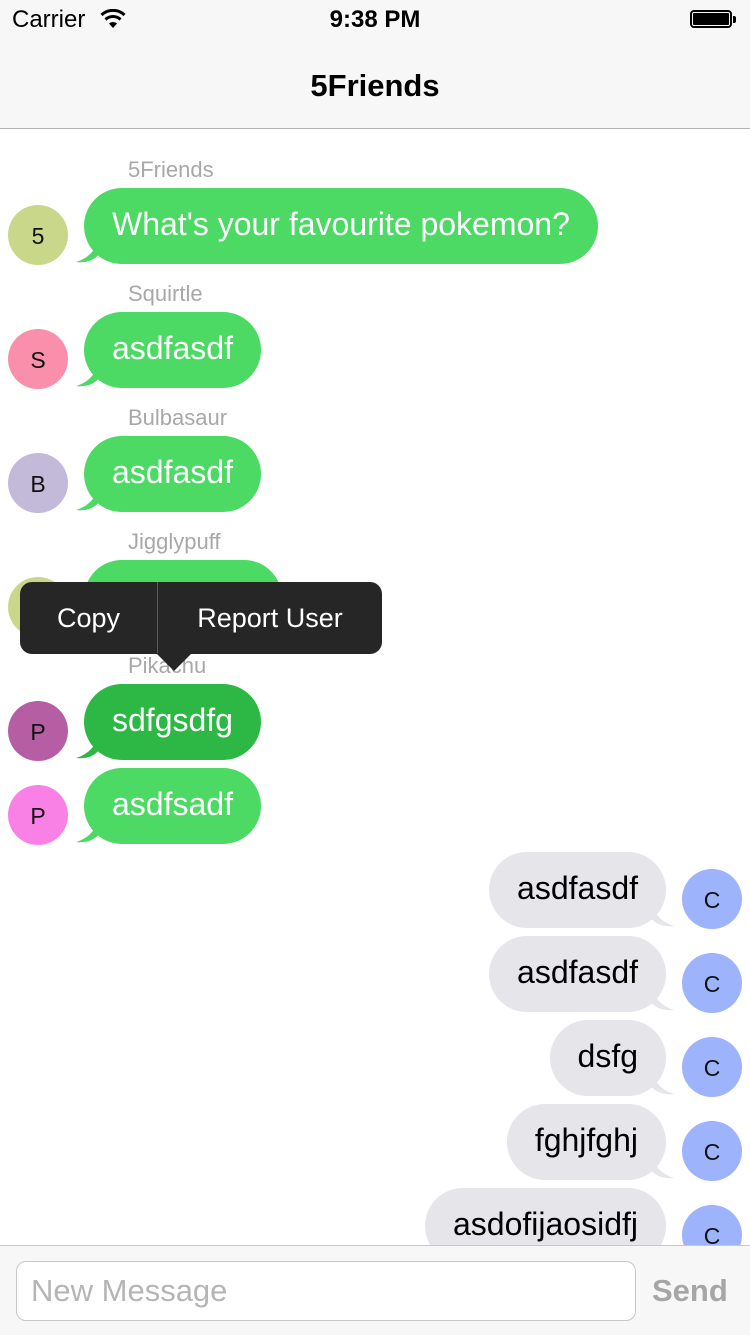 The image size is (750, 1335). I want to click on new-message-input, so click(326, 1291).